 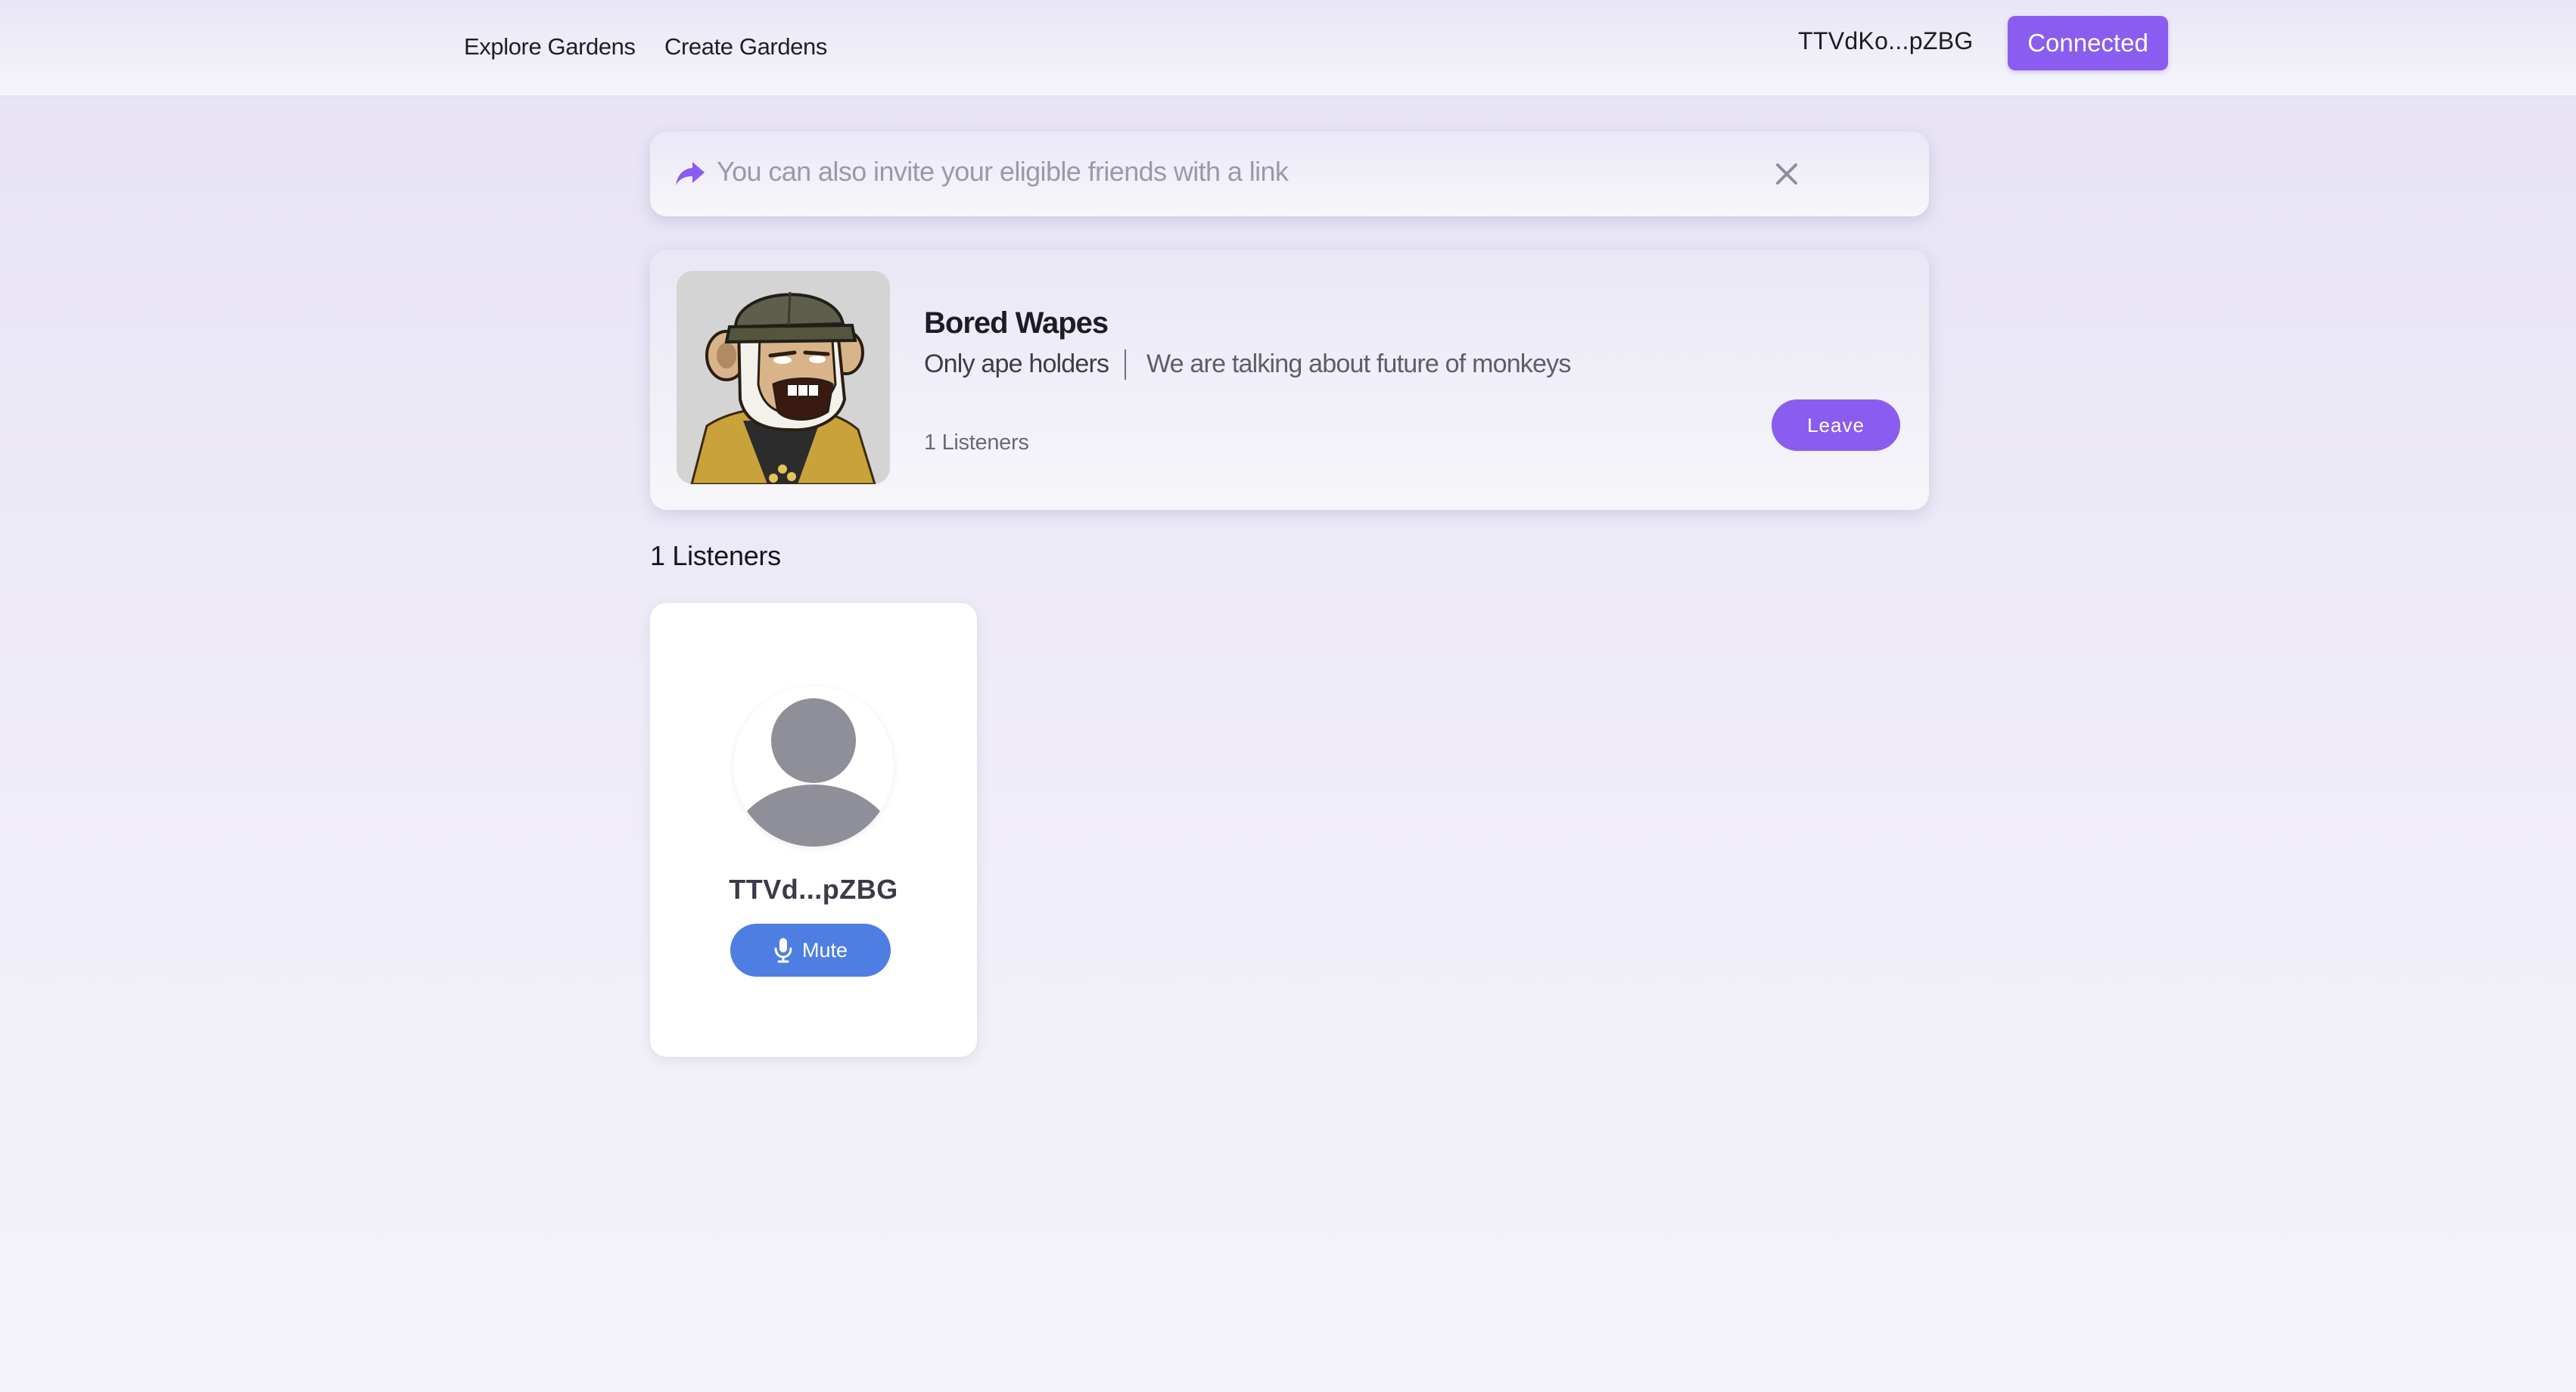 I want to click on room-title: Bored Wapes, so click(x=1017, y=323).